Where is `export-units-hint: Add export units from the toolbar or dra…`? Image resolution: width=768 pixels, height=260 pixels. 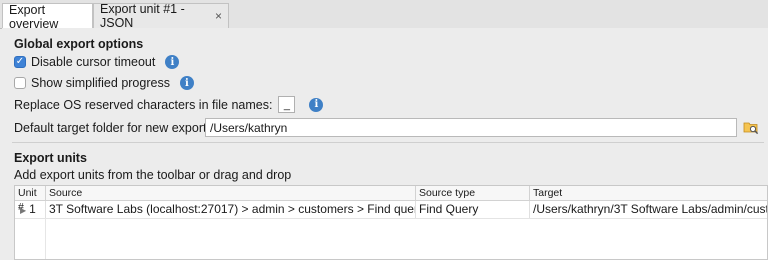 export-units-hint: Add export units from the toolbar or dra… is located at coordinates (152, 175).